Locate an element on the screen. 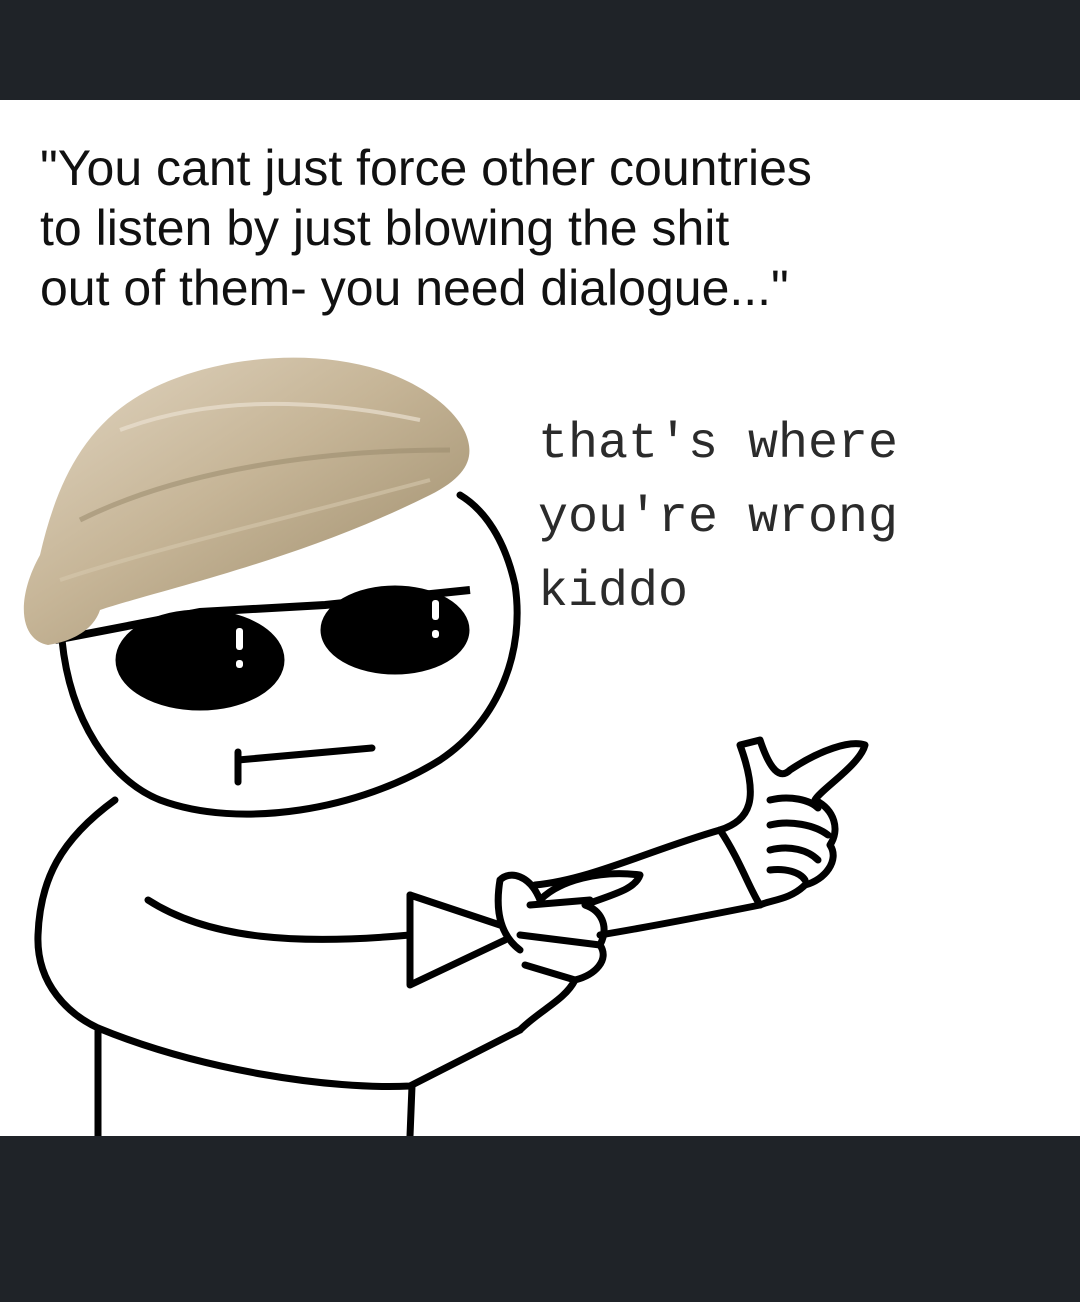 The width and height of the screenshot is (1080, 1302). left-hand-fingers is located at coordinates (560, 940).